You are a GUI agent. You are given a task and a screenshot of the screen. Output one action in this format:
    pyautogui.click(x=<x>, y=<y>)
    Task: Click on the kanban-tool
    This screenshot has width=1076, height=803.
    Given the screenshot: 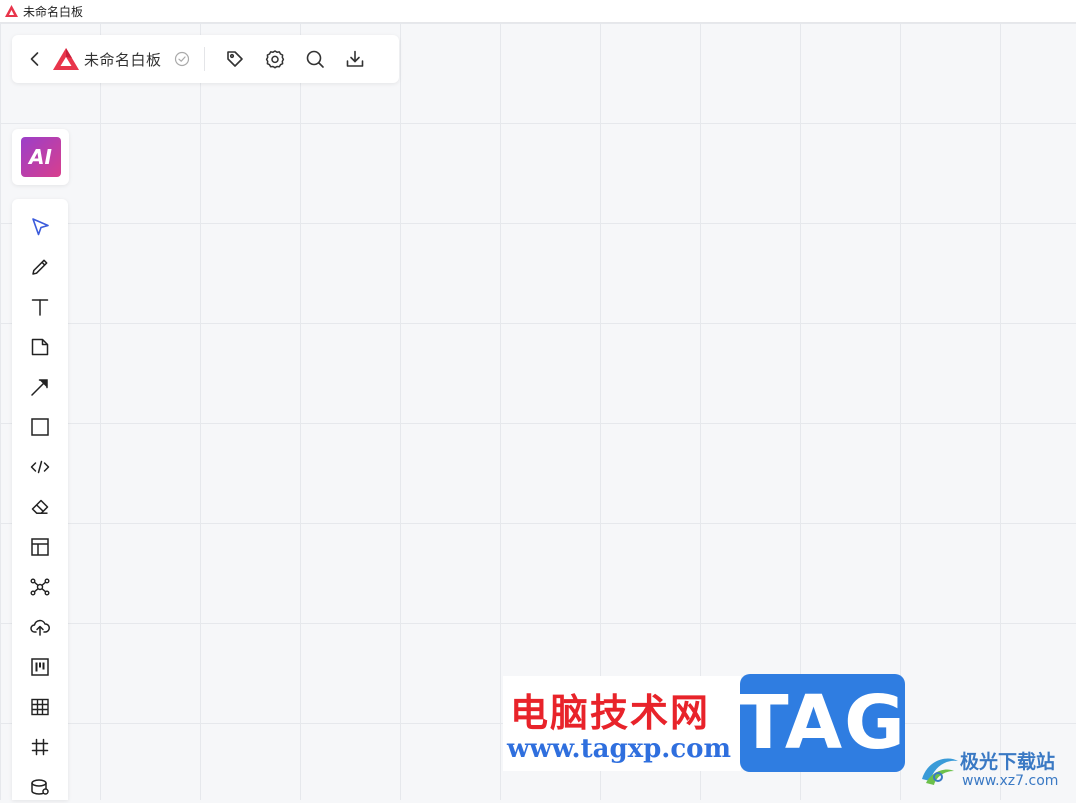 What is the action you would take?
    pyautogui.click(x=40, y=667)
    